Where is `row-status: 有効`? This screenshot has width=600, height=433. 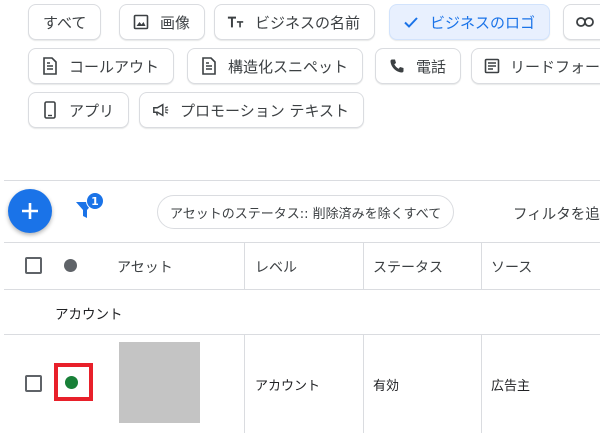
row-status: 有効 is located at coordinates (386, 386).